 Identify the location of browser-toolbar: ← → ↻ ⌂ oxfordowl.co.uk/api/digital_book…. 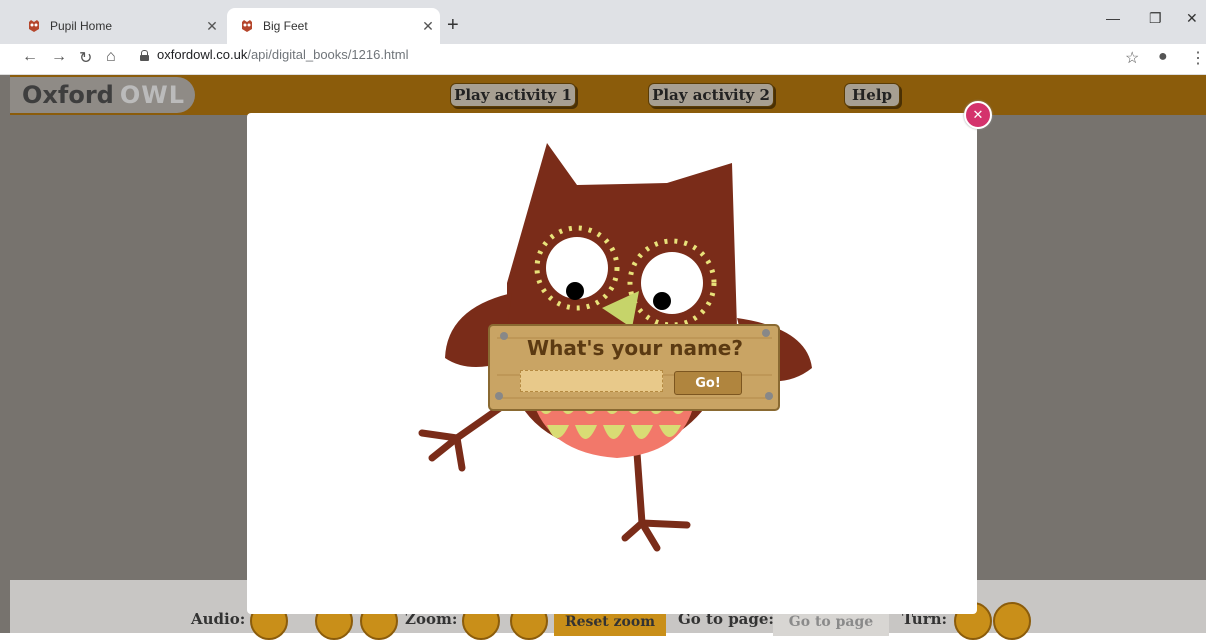
(603, 59).